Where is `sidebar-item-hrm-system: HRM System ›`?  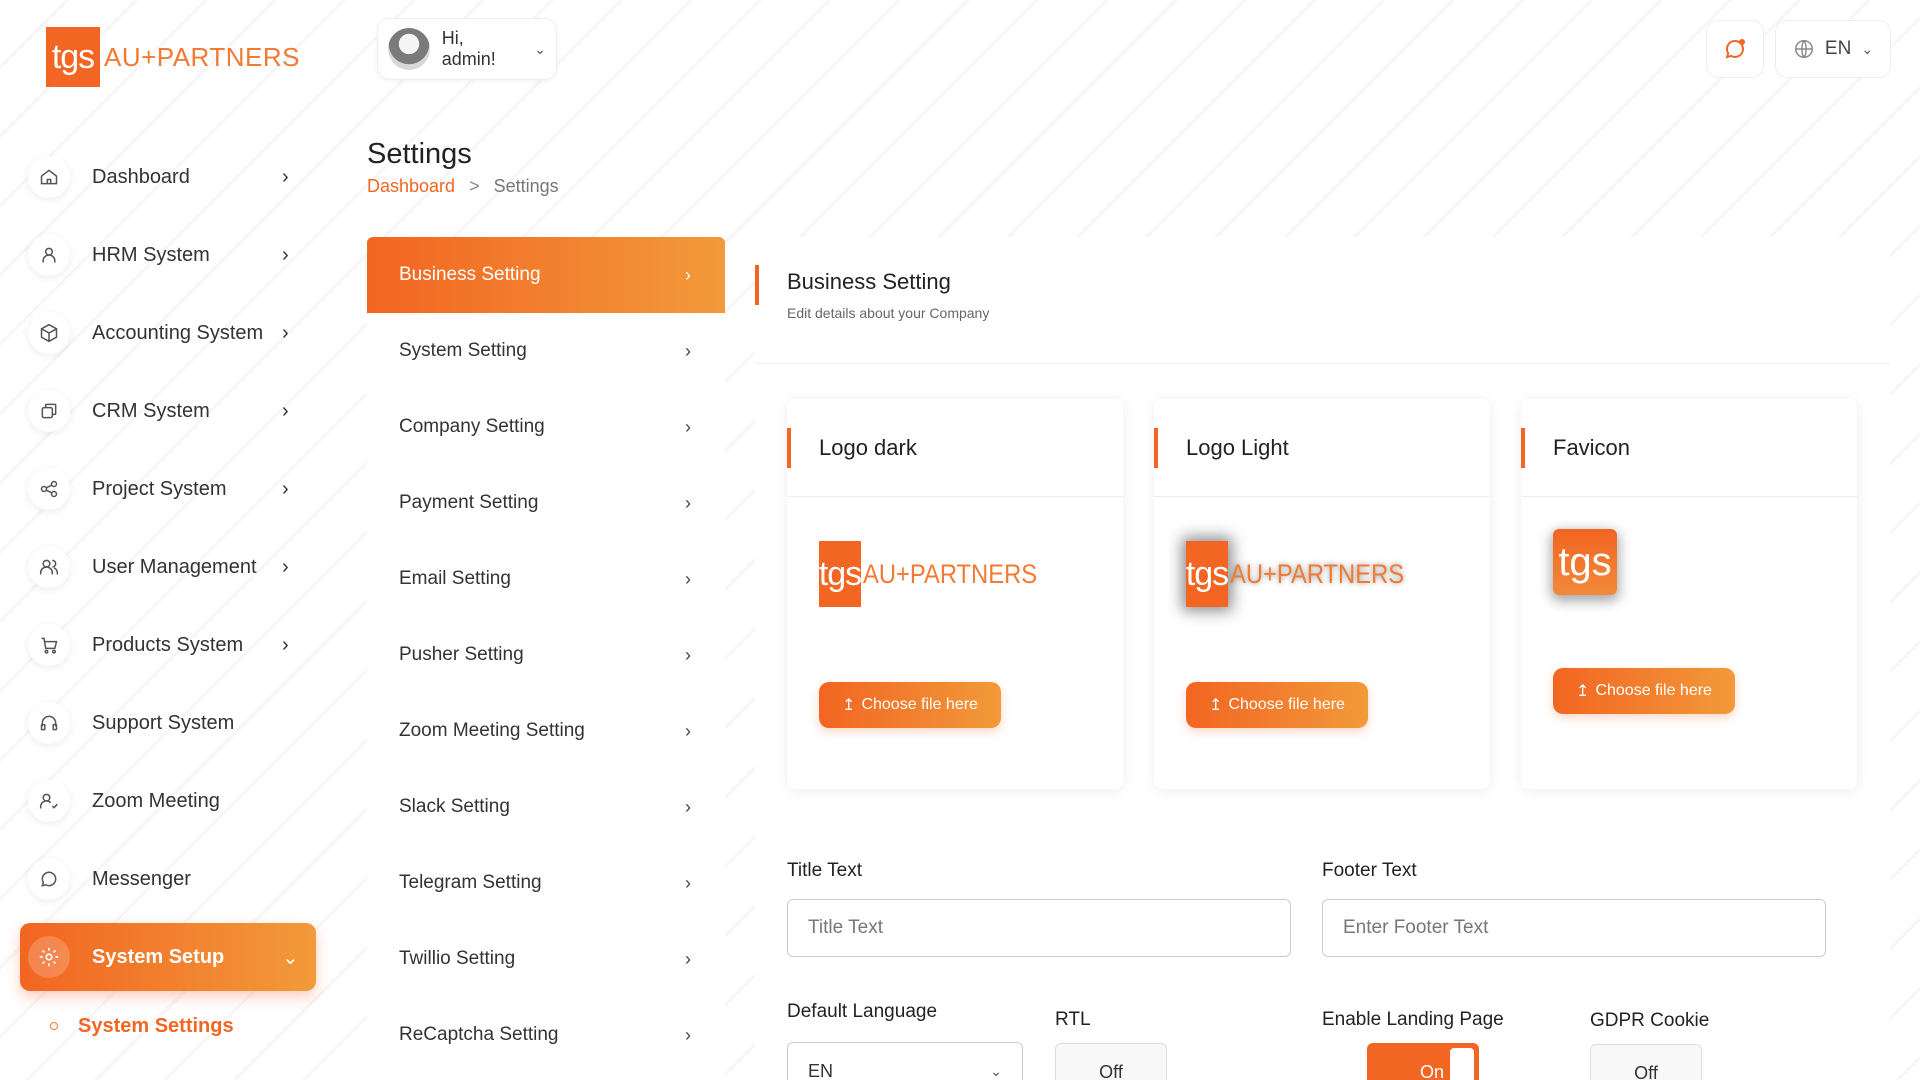 sidebar-item-hrm-system: HRM System › is located at coordinates (168, 255).